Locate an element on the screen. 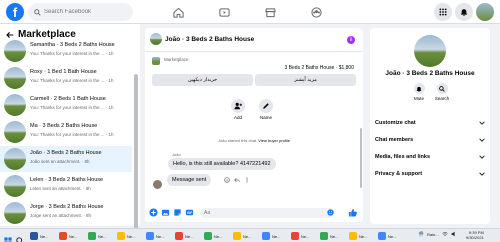 The image size is (500, 242). chat-title: João · 3 Beds 2 Baths House is located at coordinates (209, 39).